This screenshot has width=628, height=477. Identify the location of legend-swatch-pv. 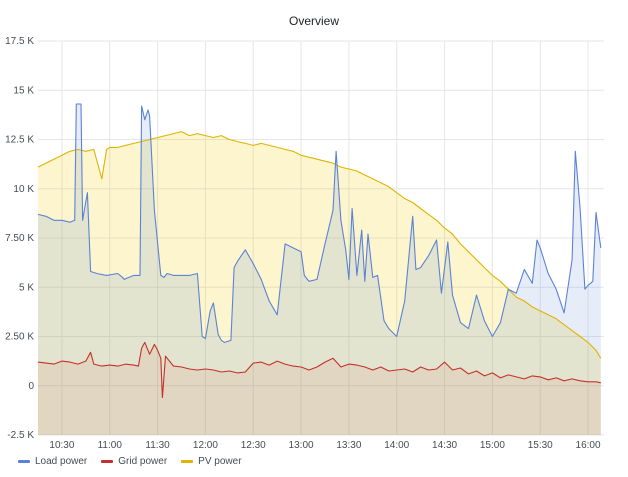
(187, 461).